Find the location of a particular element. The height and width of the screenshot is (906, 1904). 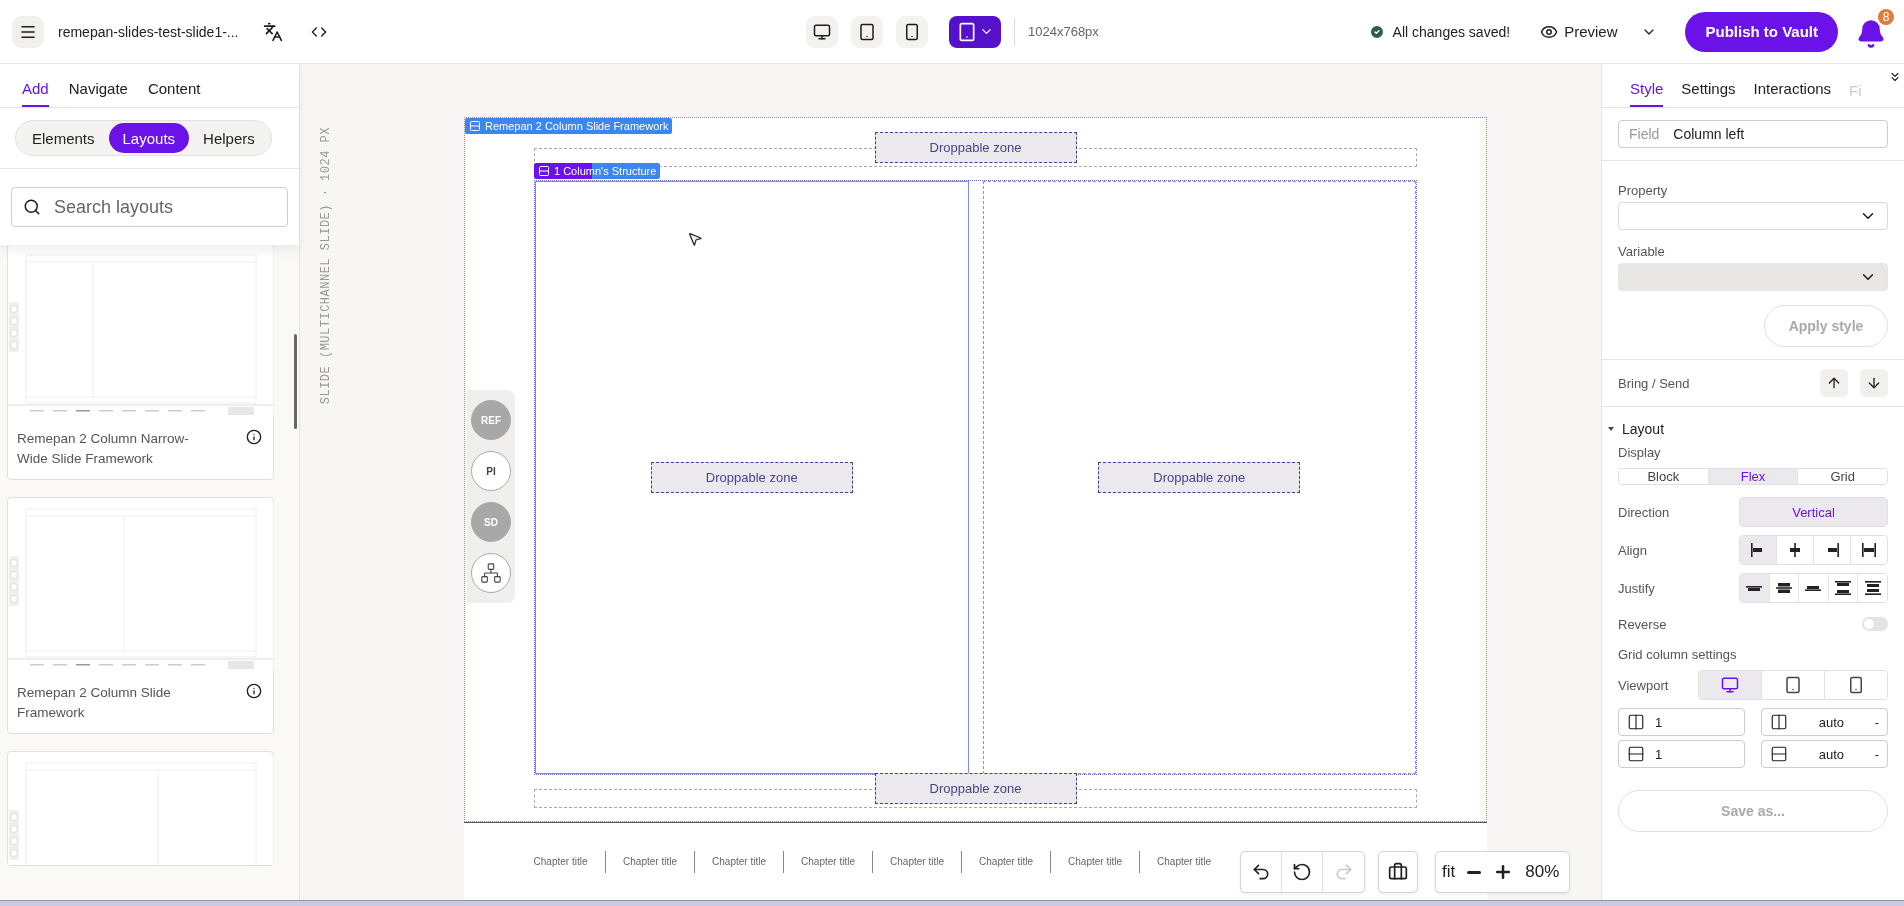

align-label: Align is located at coordinates (1632, 550).